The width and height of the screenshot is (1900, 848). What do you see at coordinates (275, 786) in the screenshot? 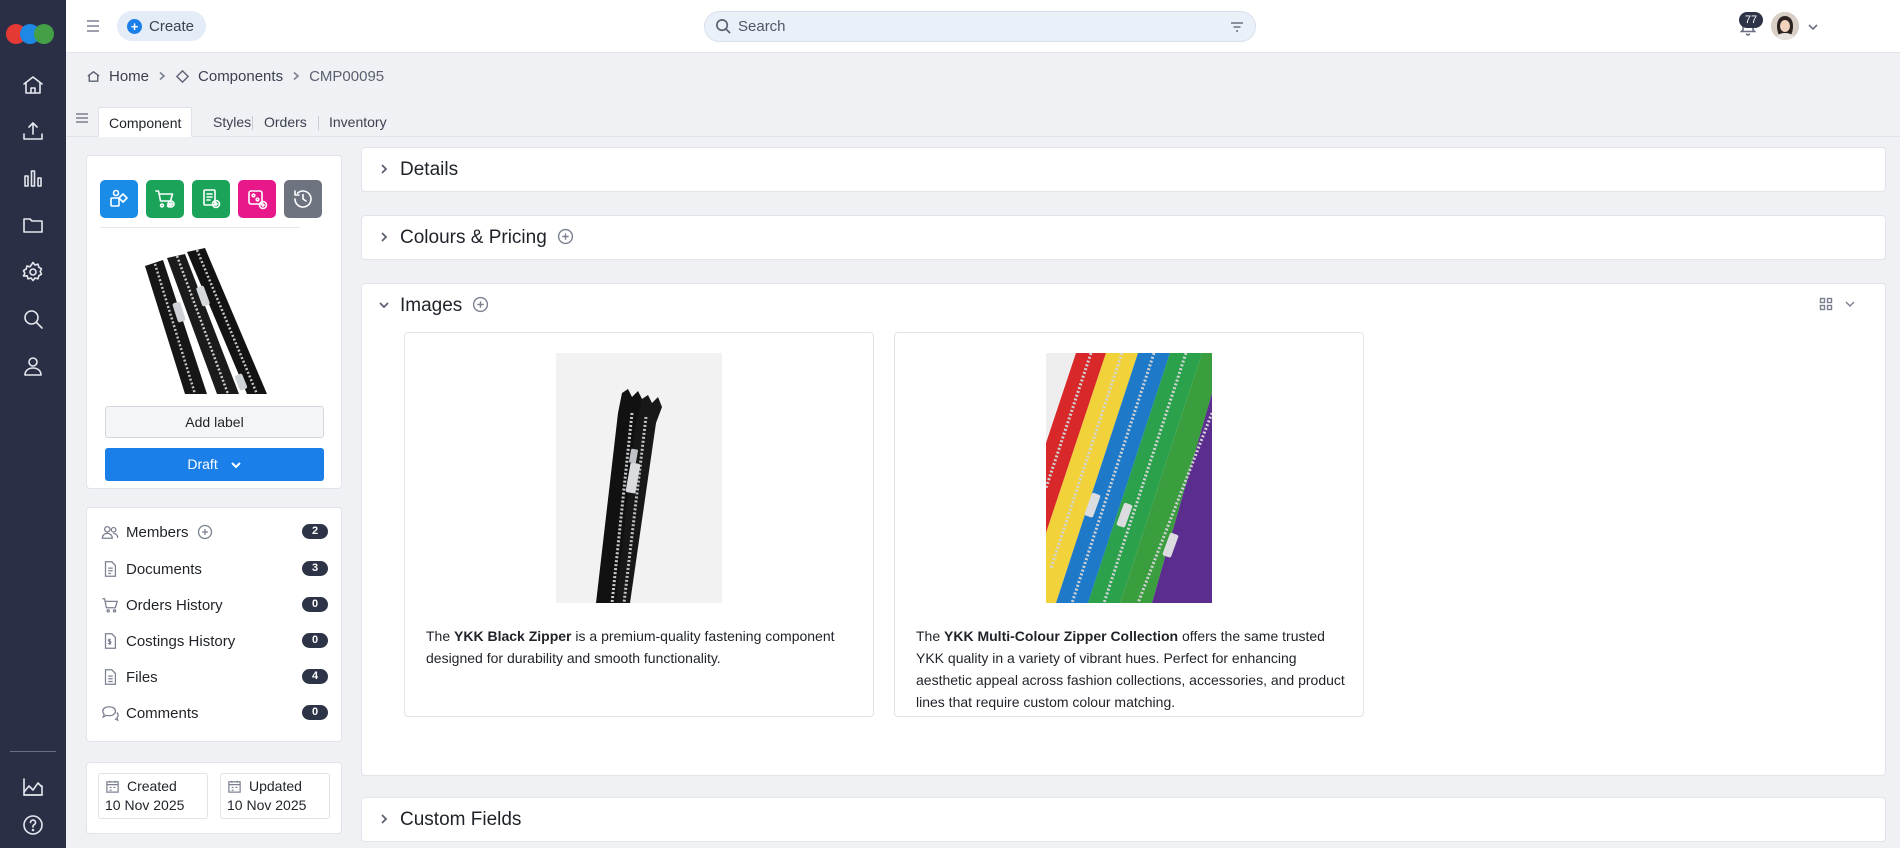
I see `updated-label: Updated` at bounding box center [275, 786].